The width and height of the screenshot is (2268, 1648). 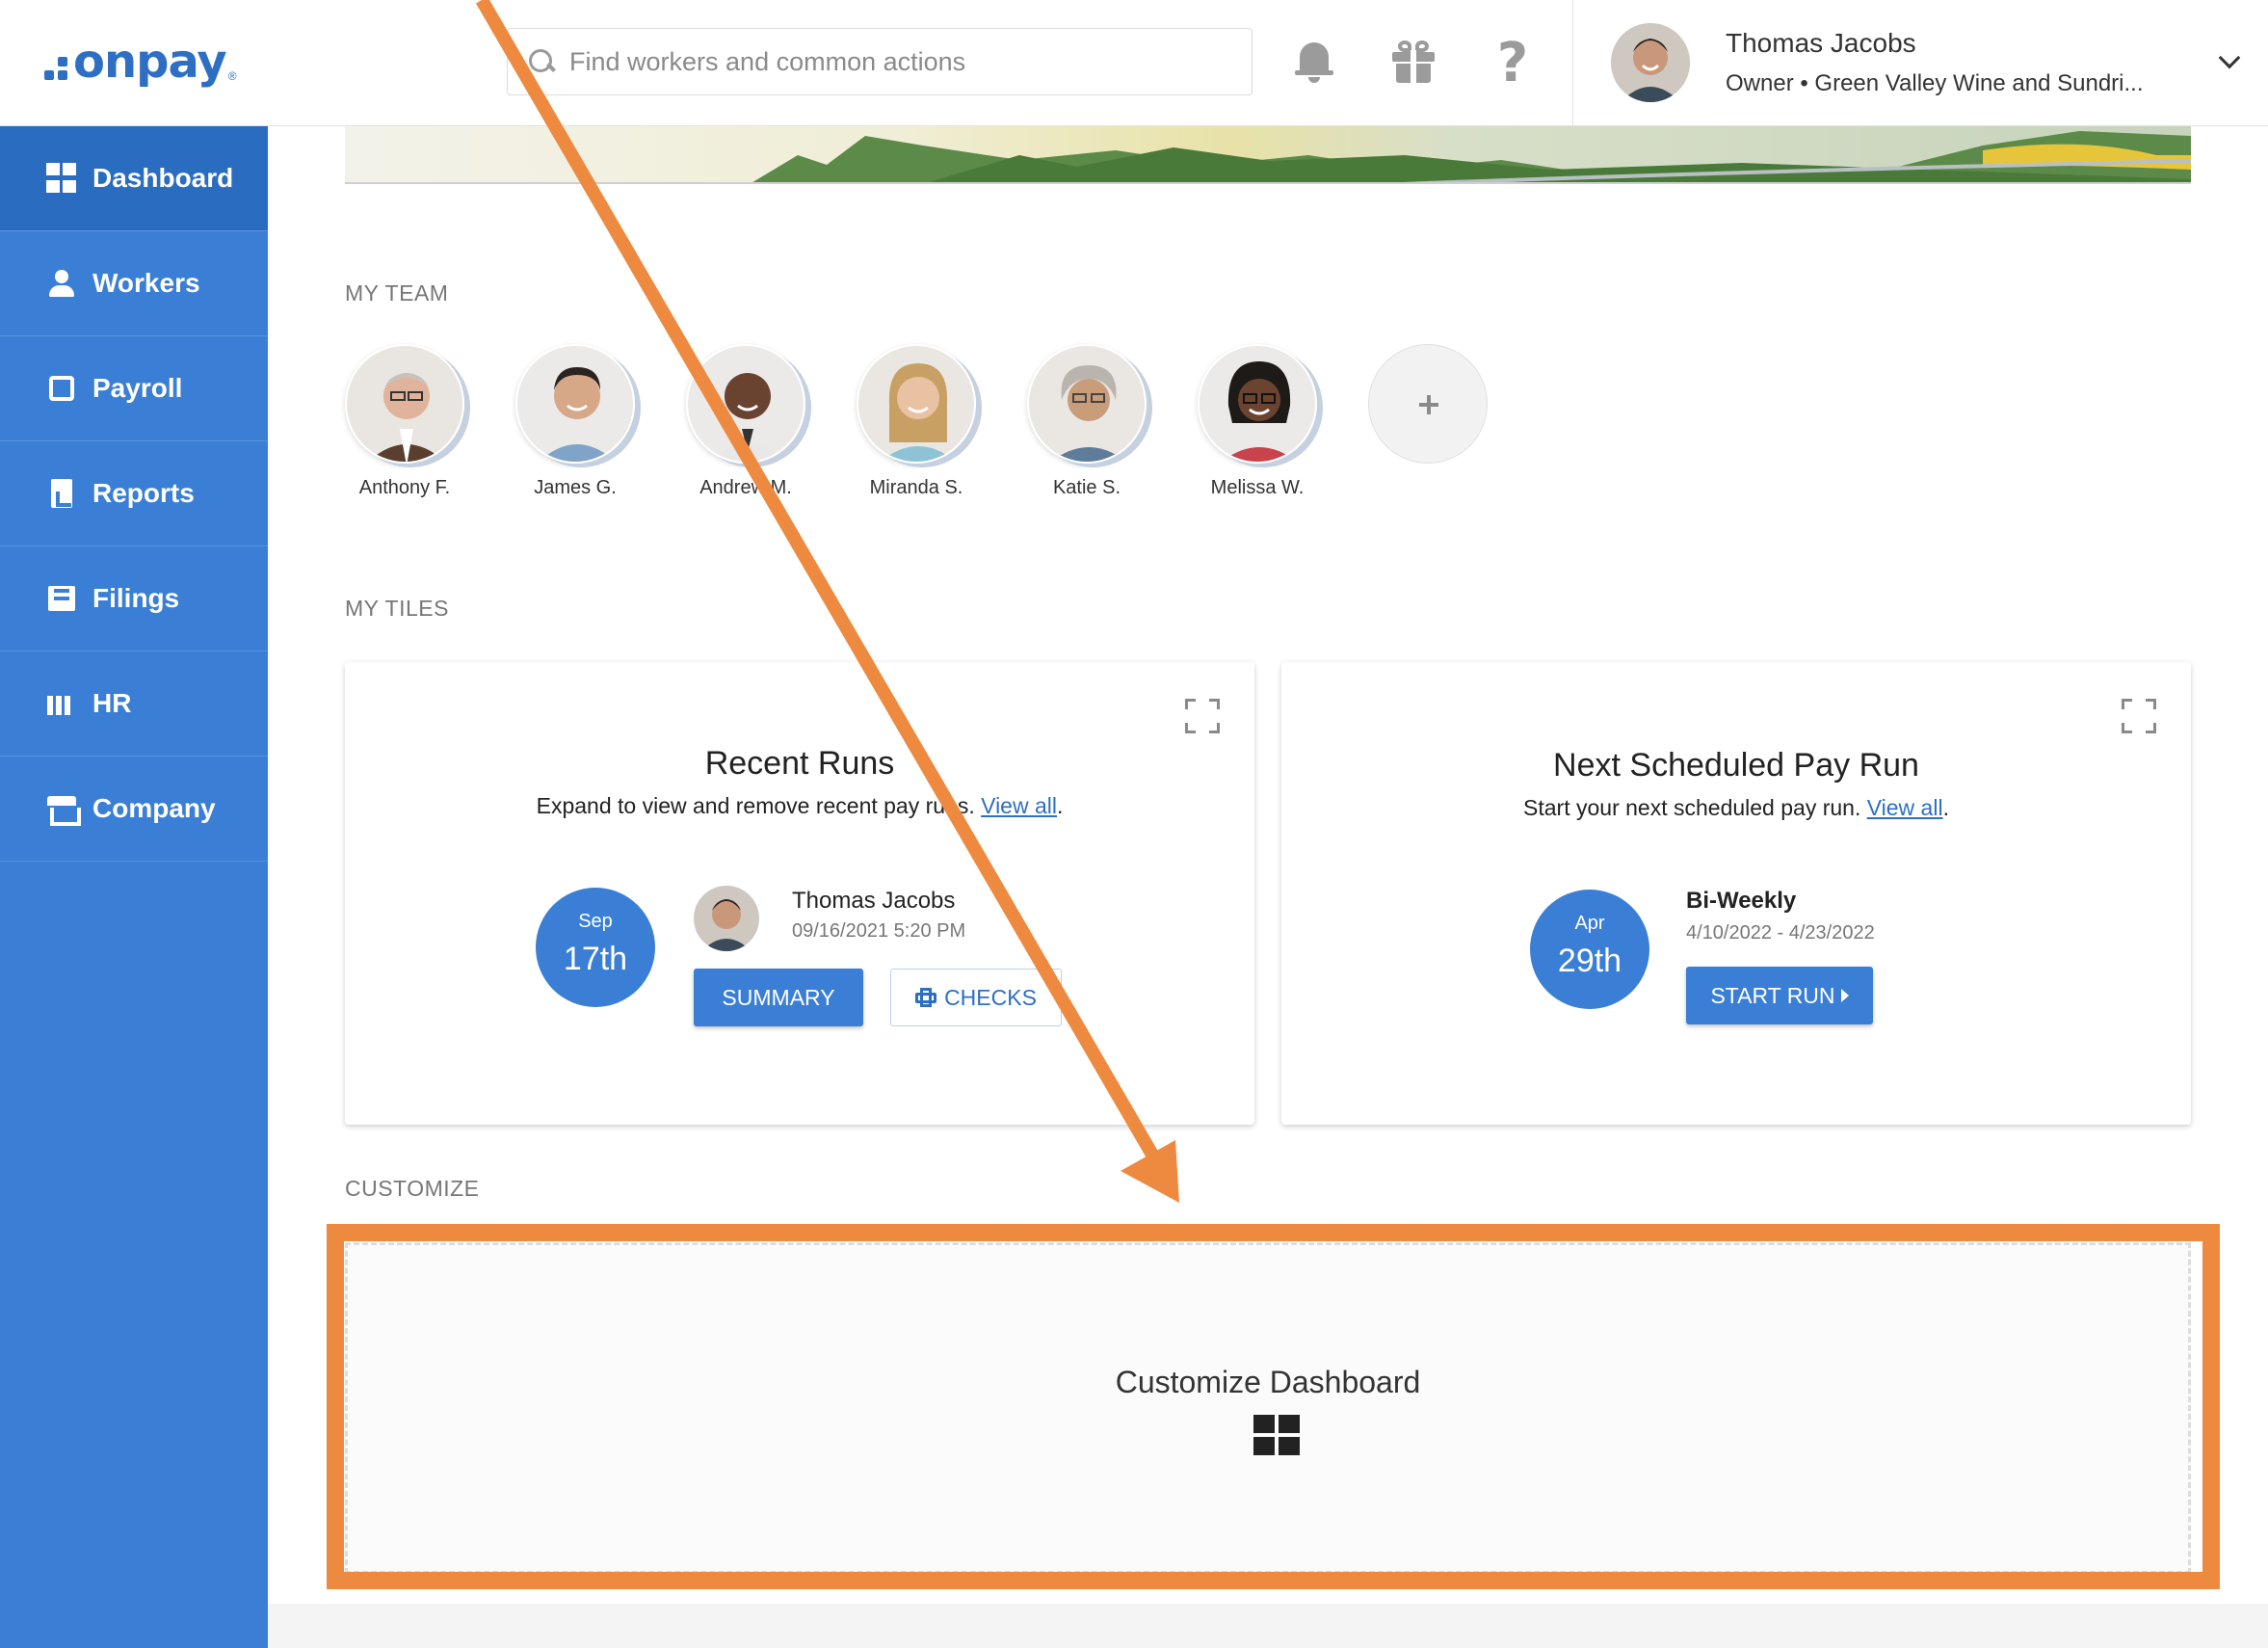 I want to click on run-date-badge: Sep 17th, so click(x=595, y=948).